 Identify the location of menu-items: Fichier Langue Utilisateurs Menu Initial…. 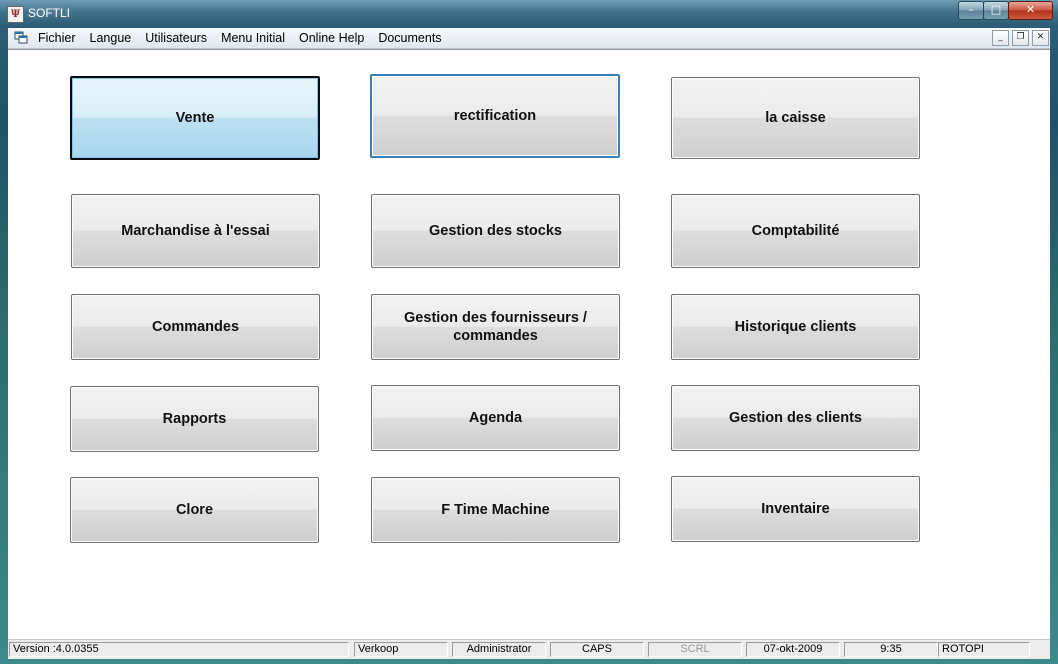
(247, 38).